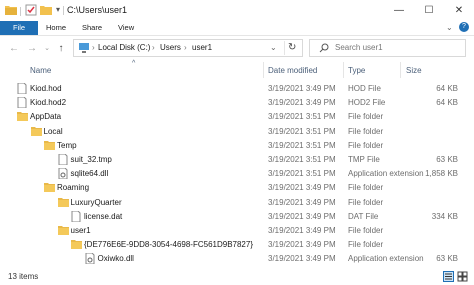 The height and width of the screenshot is (285, 474). Describe the element at coordinates (237, 277) in the screenshot. I see `status-bar: 13 items` at that location.